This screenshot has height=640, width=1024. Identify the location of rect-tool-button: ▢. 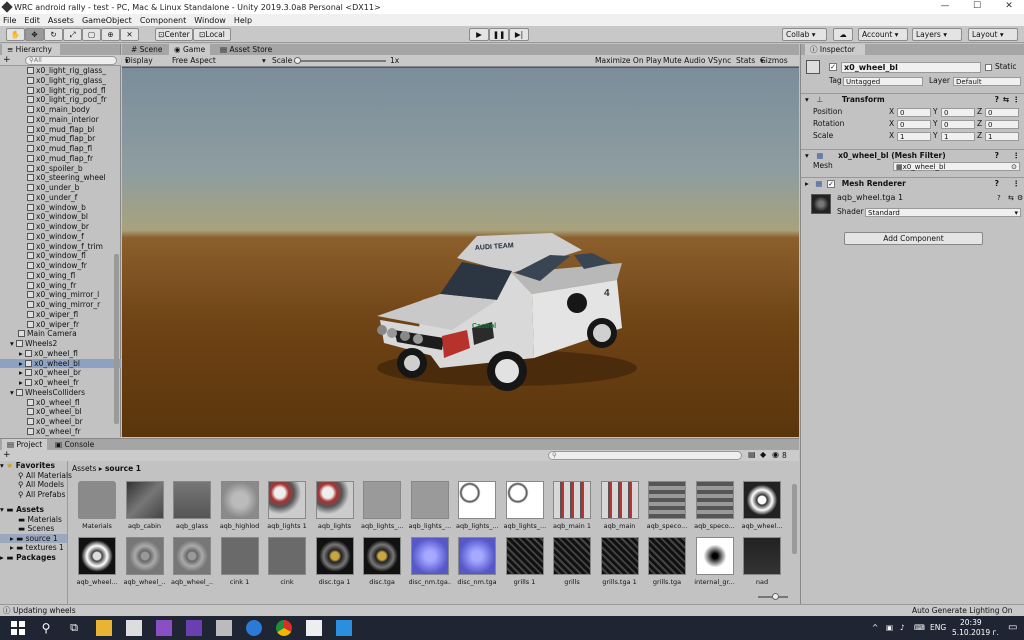
(91, 34).